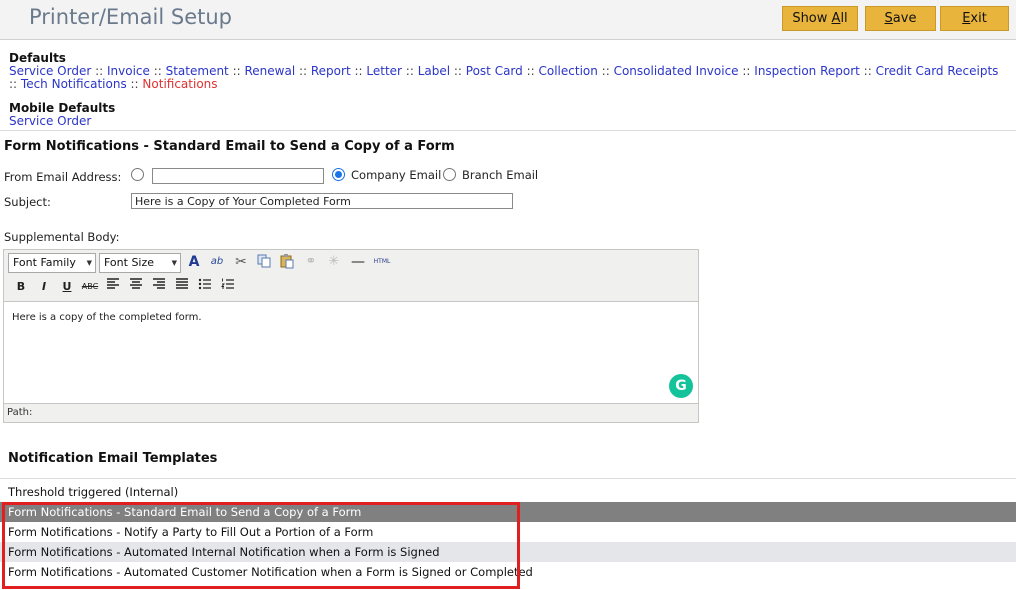 Image resolution: width=1016 pixels, height=590 pixels. I want to click on html-source-icon: HTML, so click(382, 262).